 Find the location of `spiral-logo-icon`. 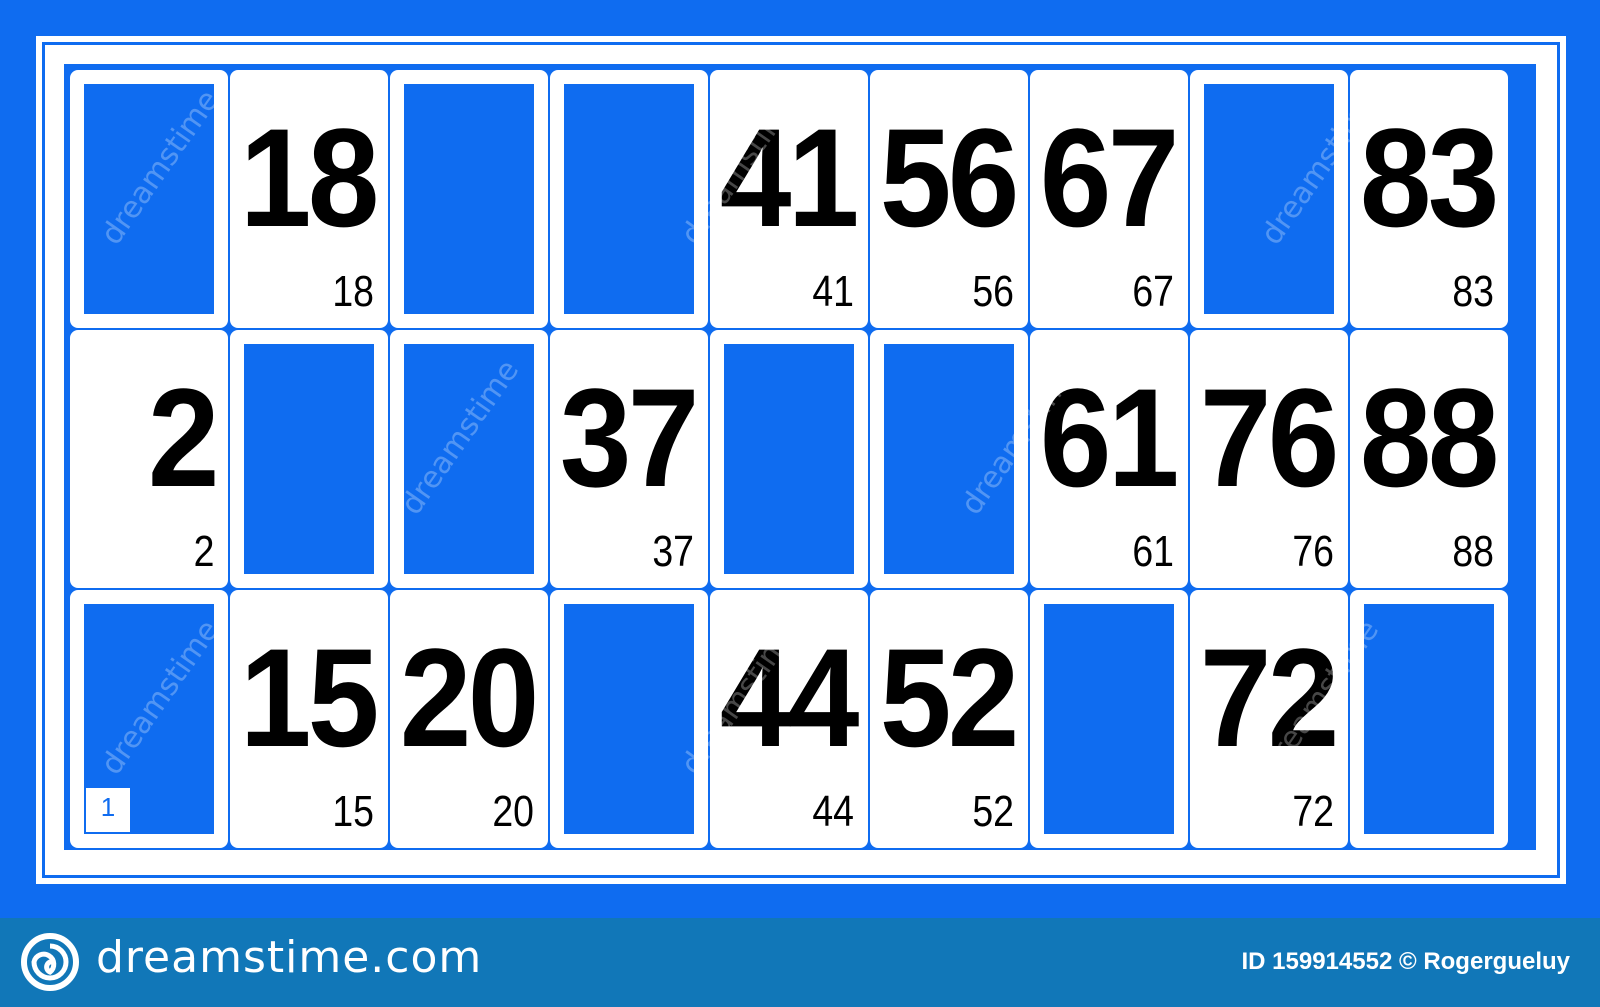

spiral-logo-icon is located at coordinates (50, 962).